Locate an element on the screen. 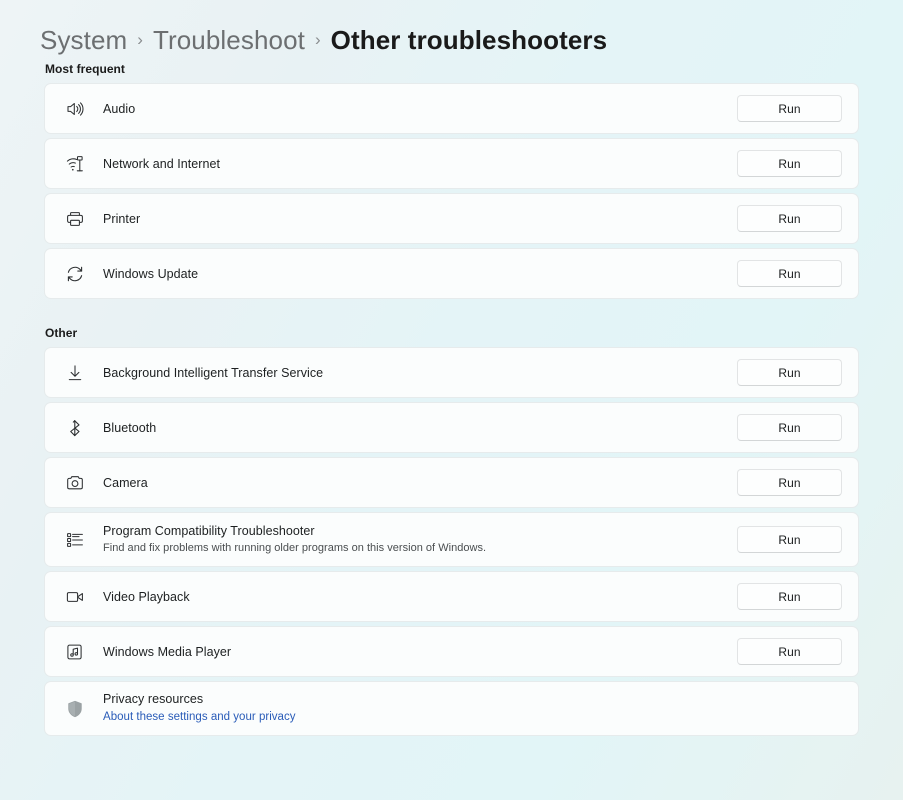  camera-icon is located at coordinates (75, 483).